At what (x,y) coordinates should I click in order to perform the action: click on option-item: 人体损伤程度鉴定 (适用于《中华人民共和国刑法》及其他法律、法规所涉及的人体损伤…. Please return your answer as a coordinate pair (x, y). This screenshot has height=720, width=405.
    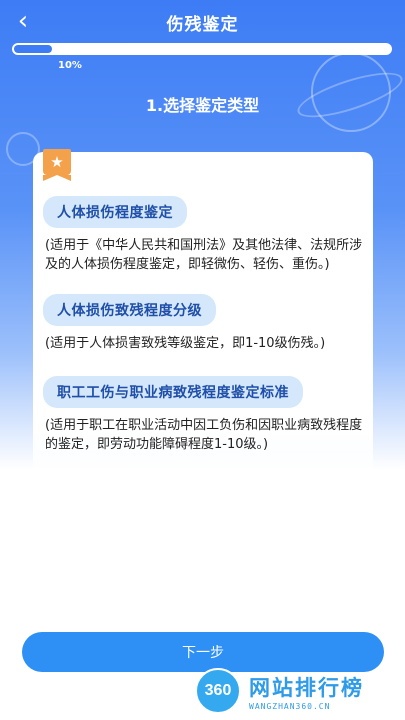
    Looking at the image, I should click on (205, 235).